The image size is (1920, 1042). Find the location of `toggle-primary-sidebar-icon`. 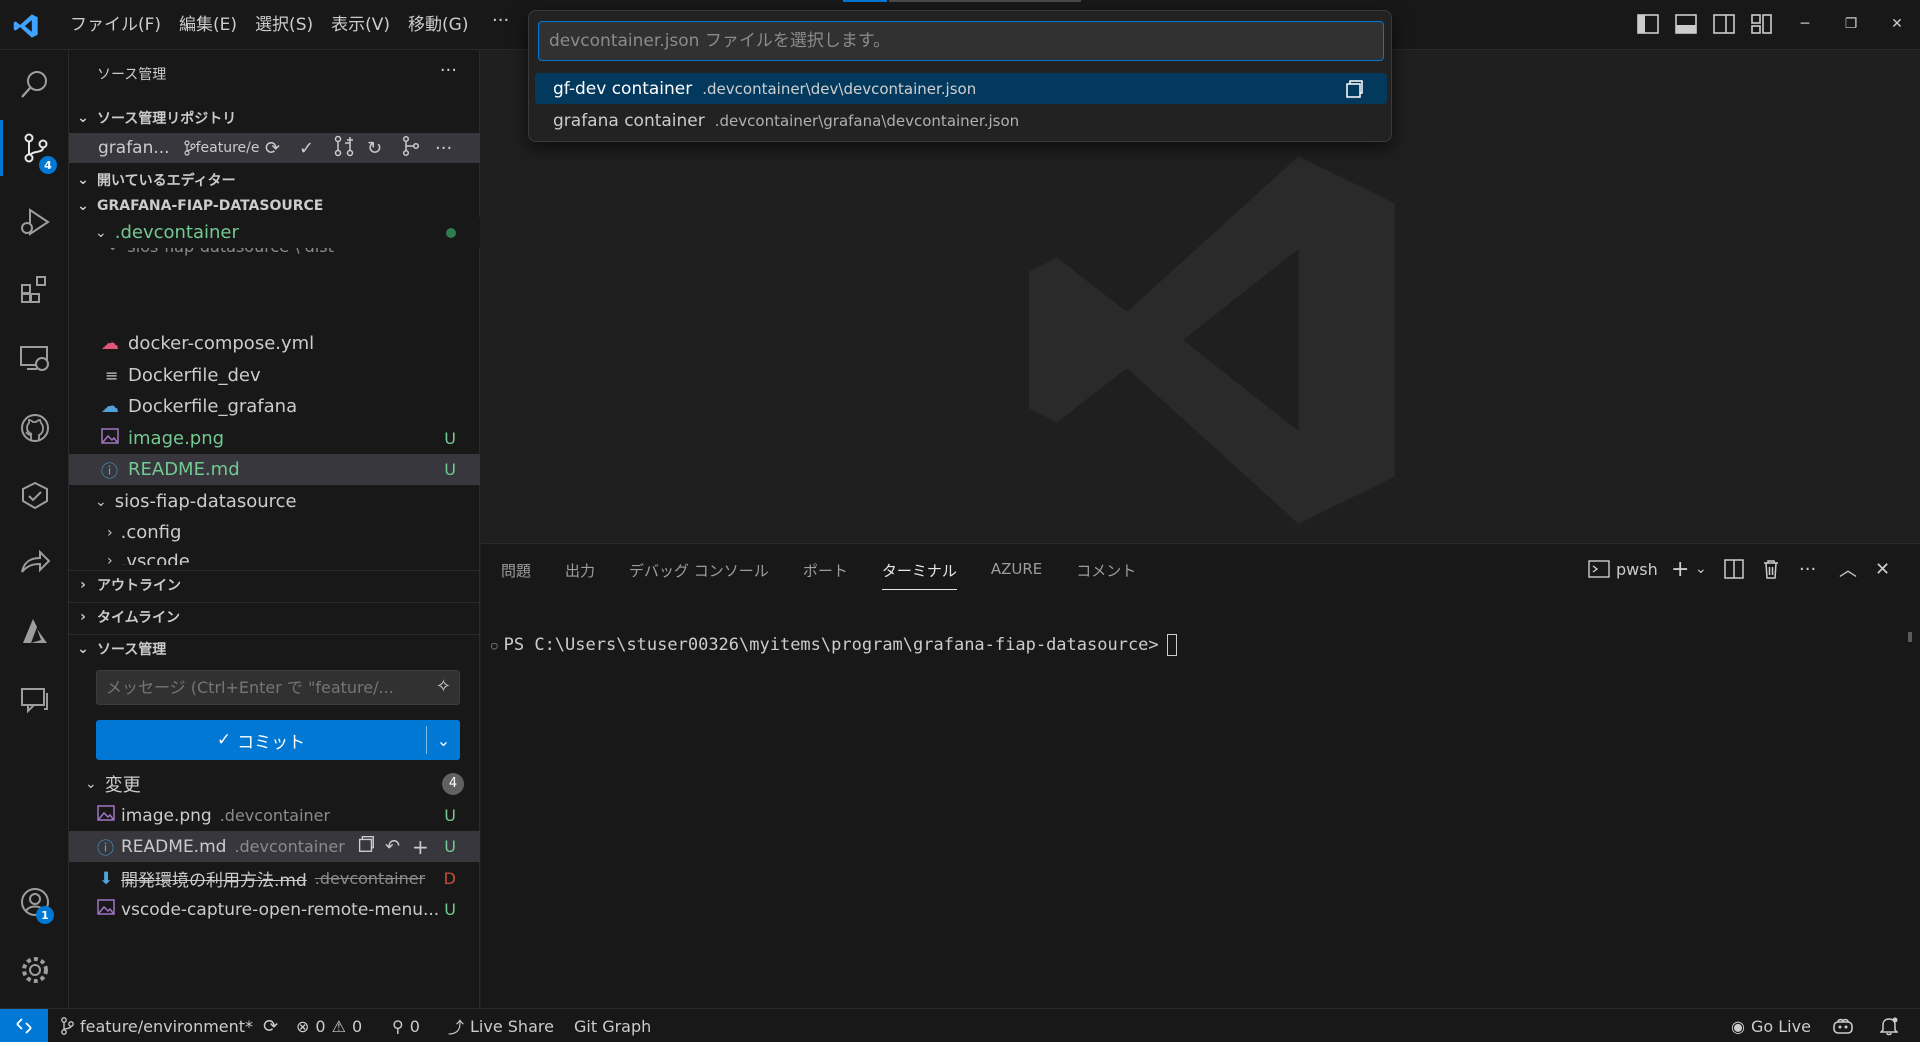

toggle-primary-sidebar-icon is located at coordinates (1648, 24).